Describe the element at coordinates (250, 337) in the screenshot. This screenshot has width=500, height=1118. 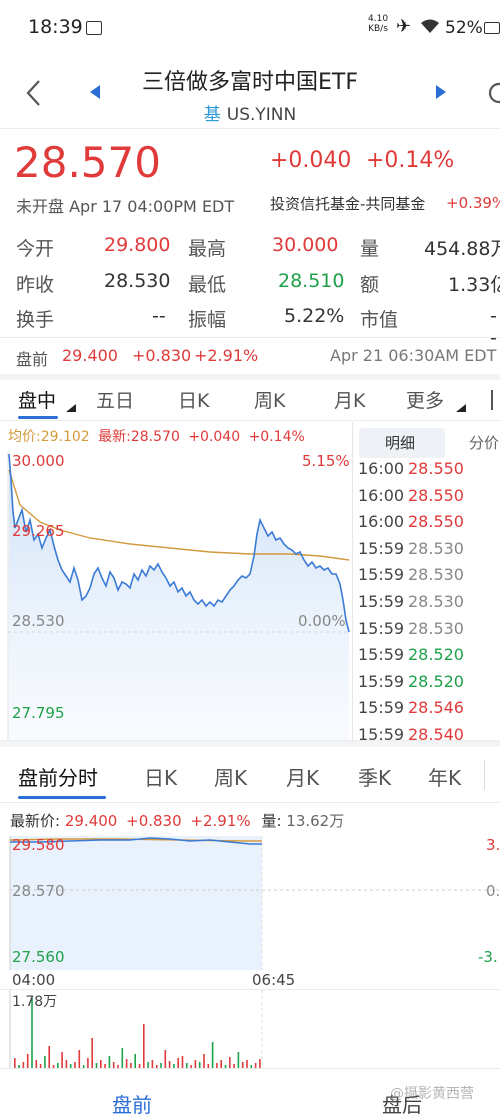
I see `quote-divider` at that location.